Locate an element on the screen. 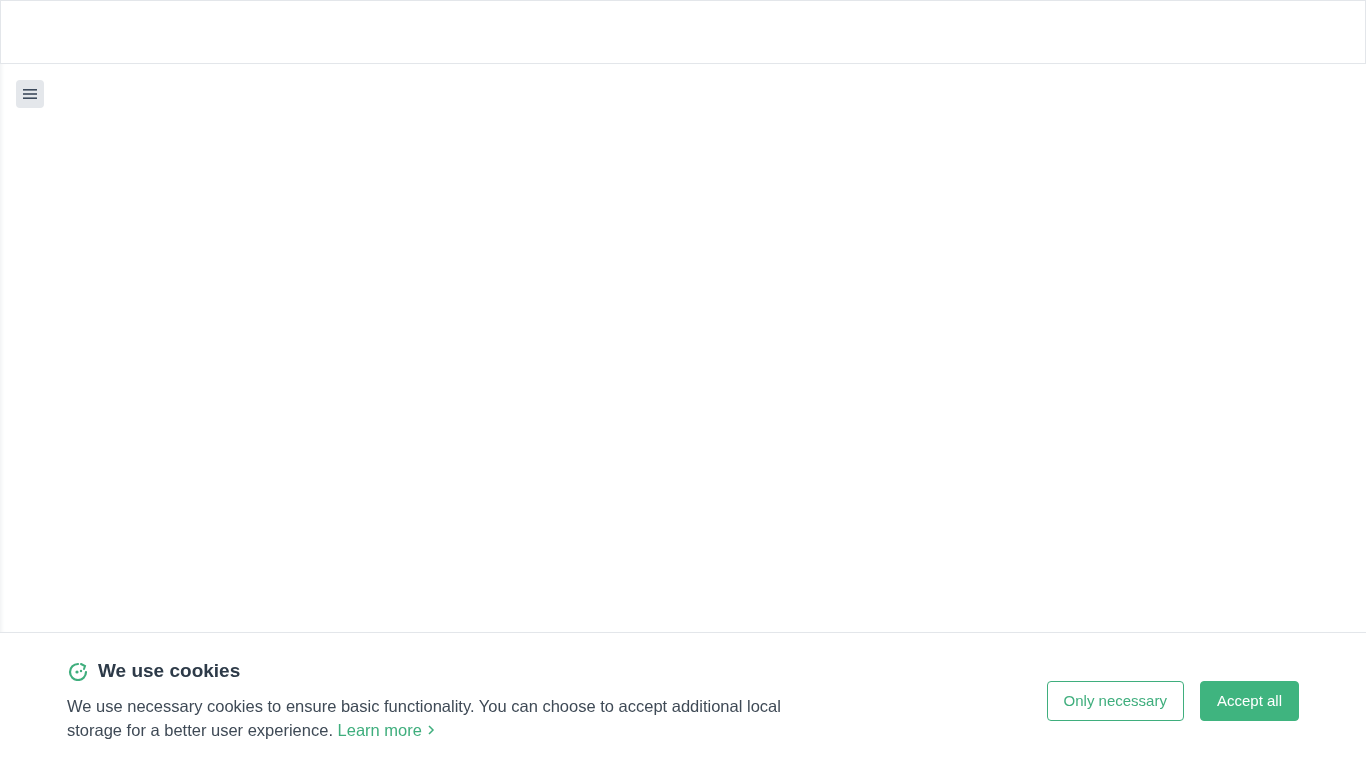  chevron-right-icon is located at coordinates (430, 729).